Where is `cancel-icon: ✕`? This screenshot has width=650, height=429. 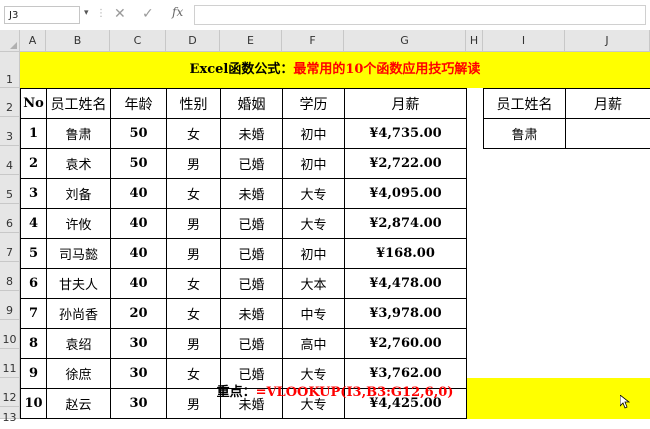
cancel-icon: ✕ is located at coordinates (120, 14).